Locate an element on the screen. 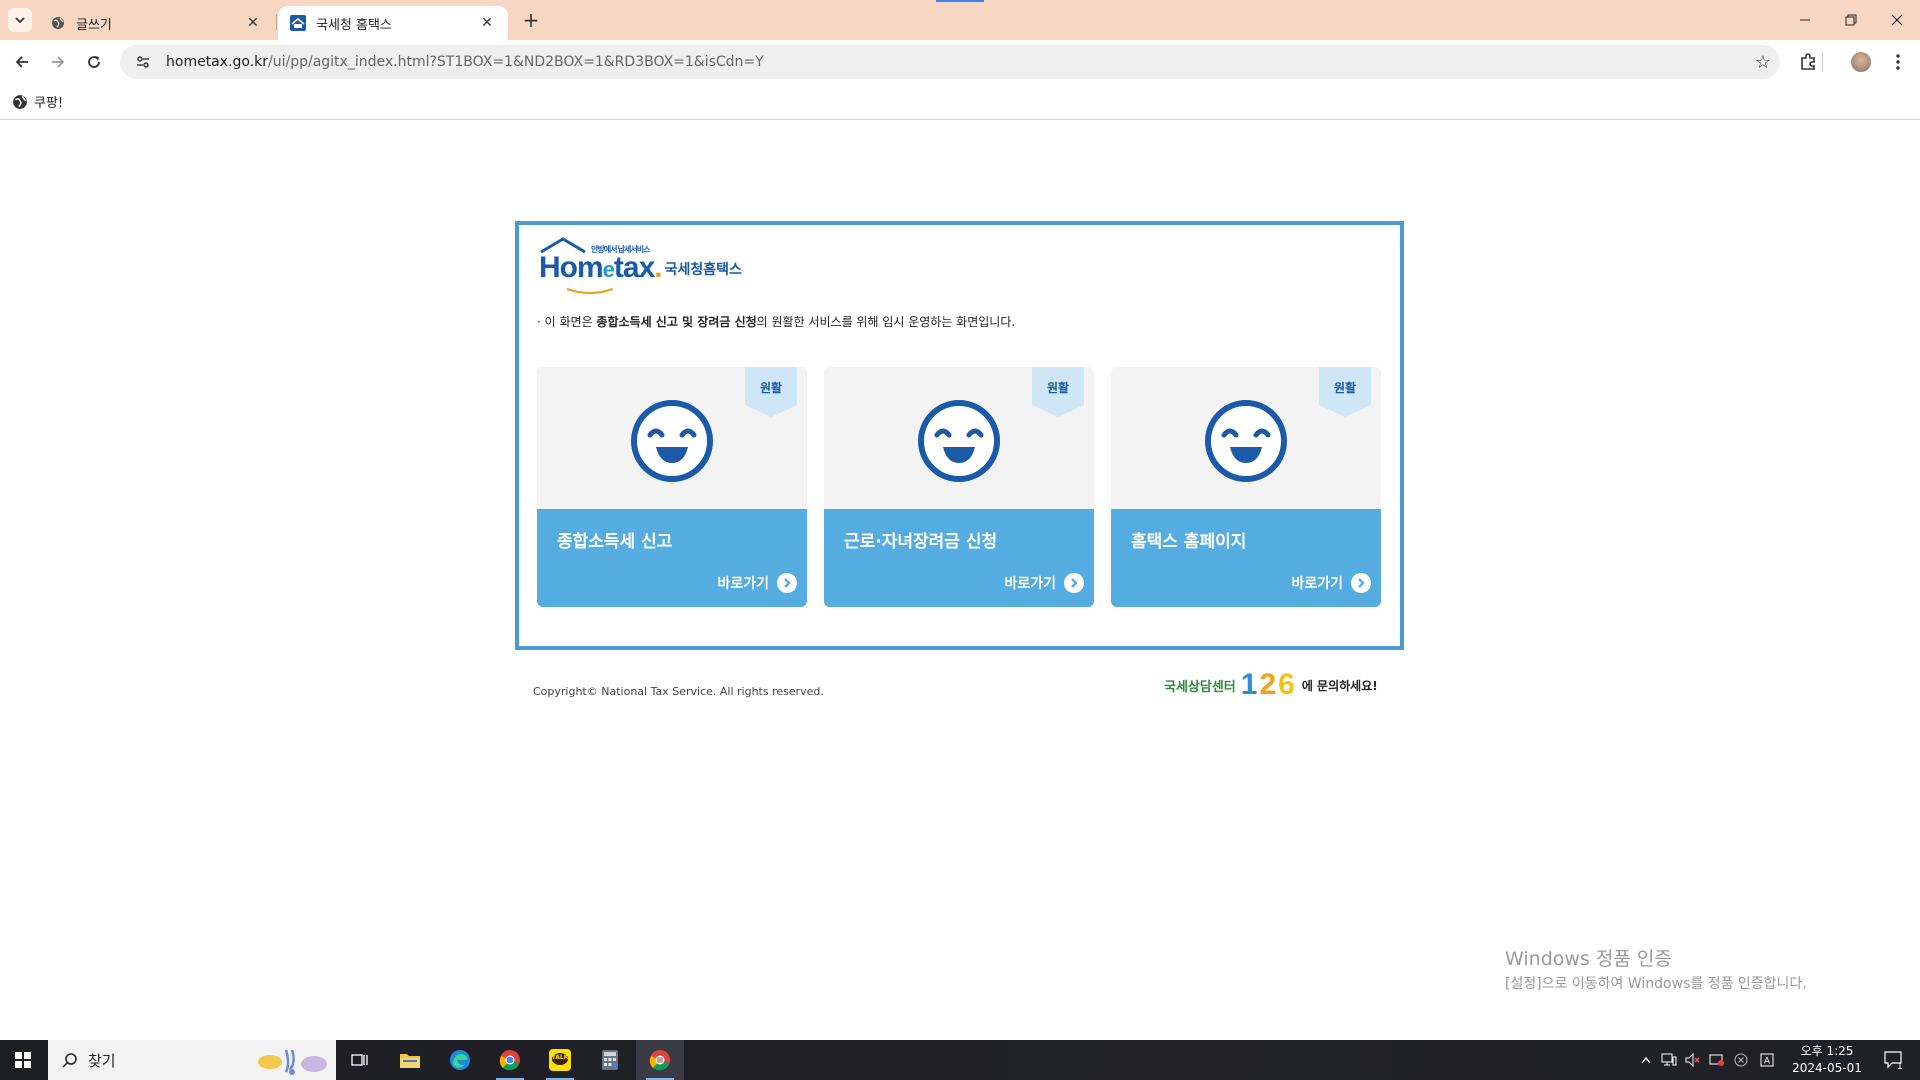 Image resolution: width=1920 pixels, height=1080 pixels. search-highlight-illustration-icon is located at coordinates (292, 1062).